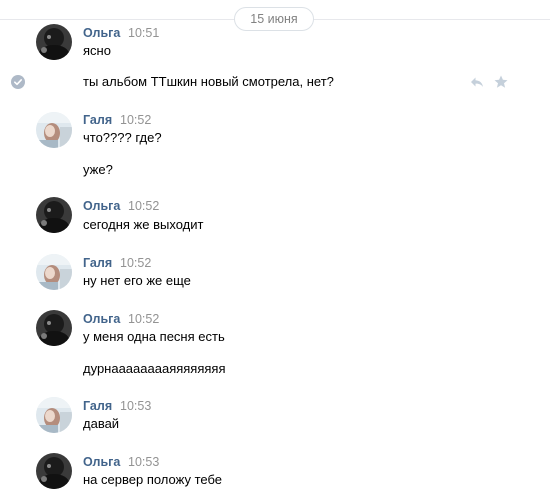 Image resolution: width=550 pixels, height=502 pixels. Describe the element at coordinates (97, 50) in the screenshot. I see `message-text: ясно` at that location.